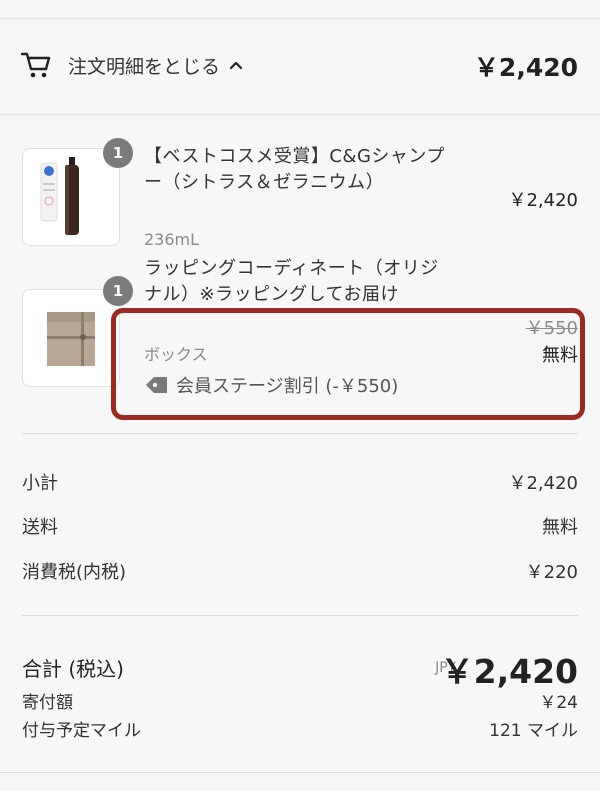 This screenshot has height=791, width=600. What do you see at coordinates (348, 364) in the screenshot?
I see `highlight-box` at bounding box center [348, 364].